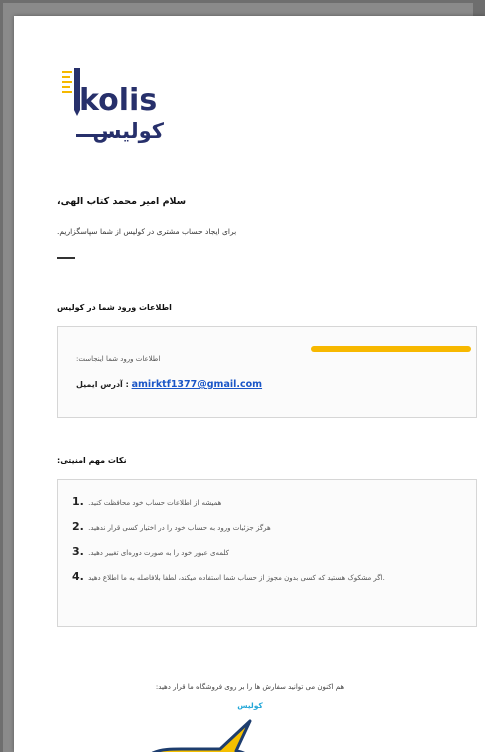 The width and height of the screenshot is (485, 752). What do you see at coordinates (197, 384) in the screenshot?
I see `email-link: amirktf1377@gmail.com` at bounding box center [197, 384].